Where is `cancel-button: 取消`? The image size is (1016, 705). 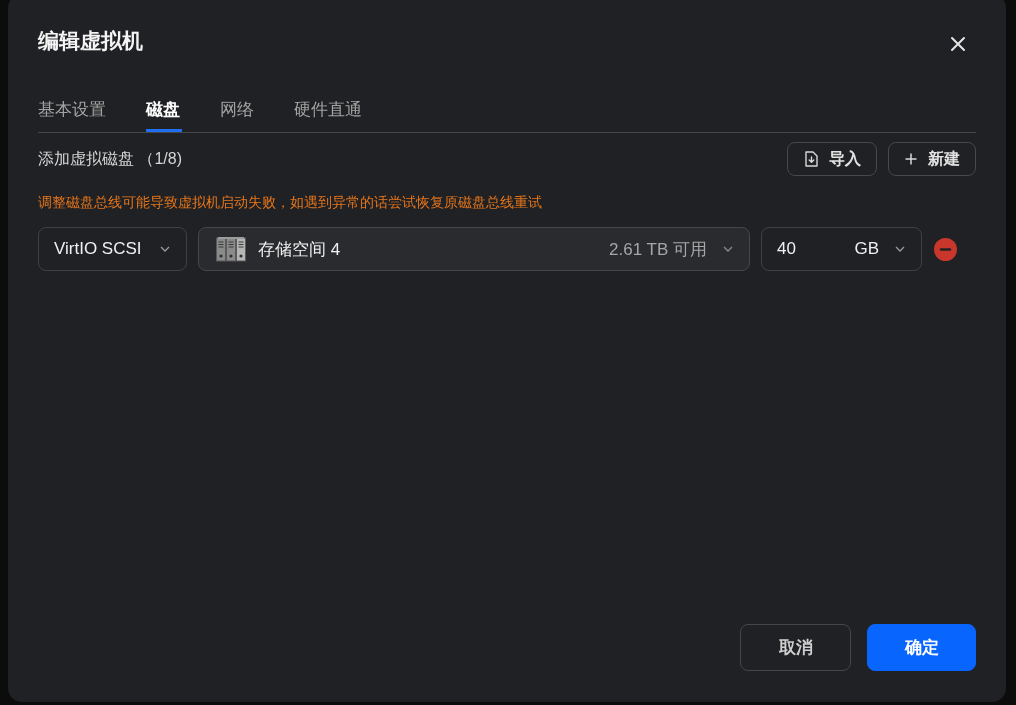 cancel-button: 取消 is located at coordinates (795, 647).